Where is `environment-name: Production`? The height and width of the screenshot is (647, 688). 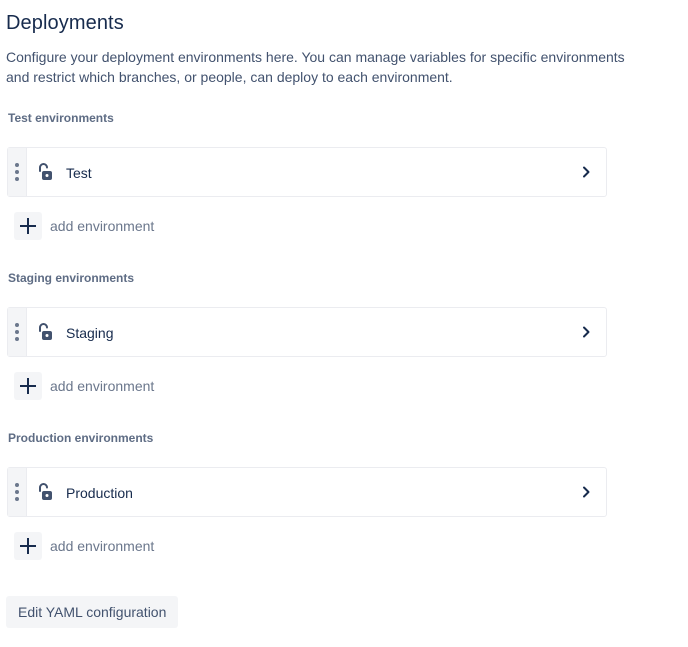
environment-name: Production is located at coordinates (99, 493).